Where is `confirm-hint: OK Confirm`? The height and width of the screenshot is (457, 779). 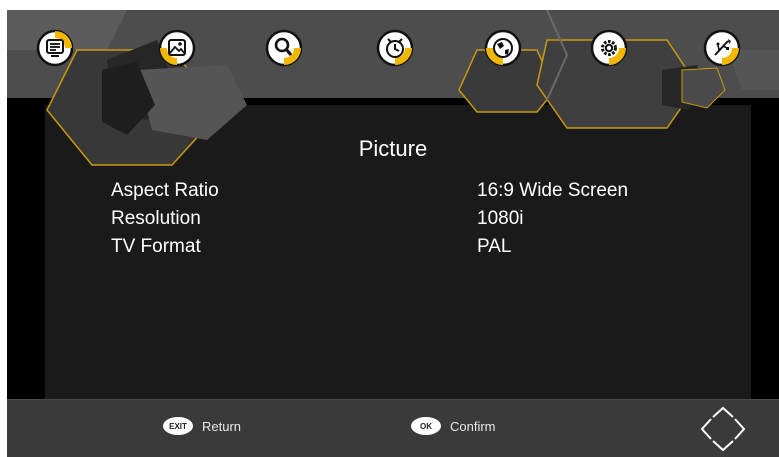 confirm-hint: OK Confirm is located at coordinates (453, 426).